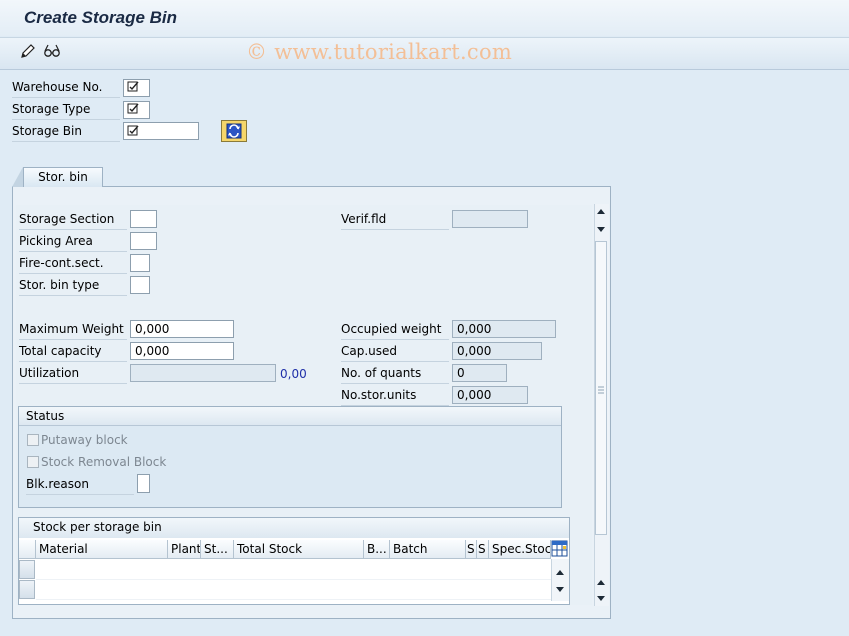 The height and width of the screenshot is (636, 849). I want to click on col-s1: S, so click(471, 549).